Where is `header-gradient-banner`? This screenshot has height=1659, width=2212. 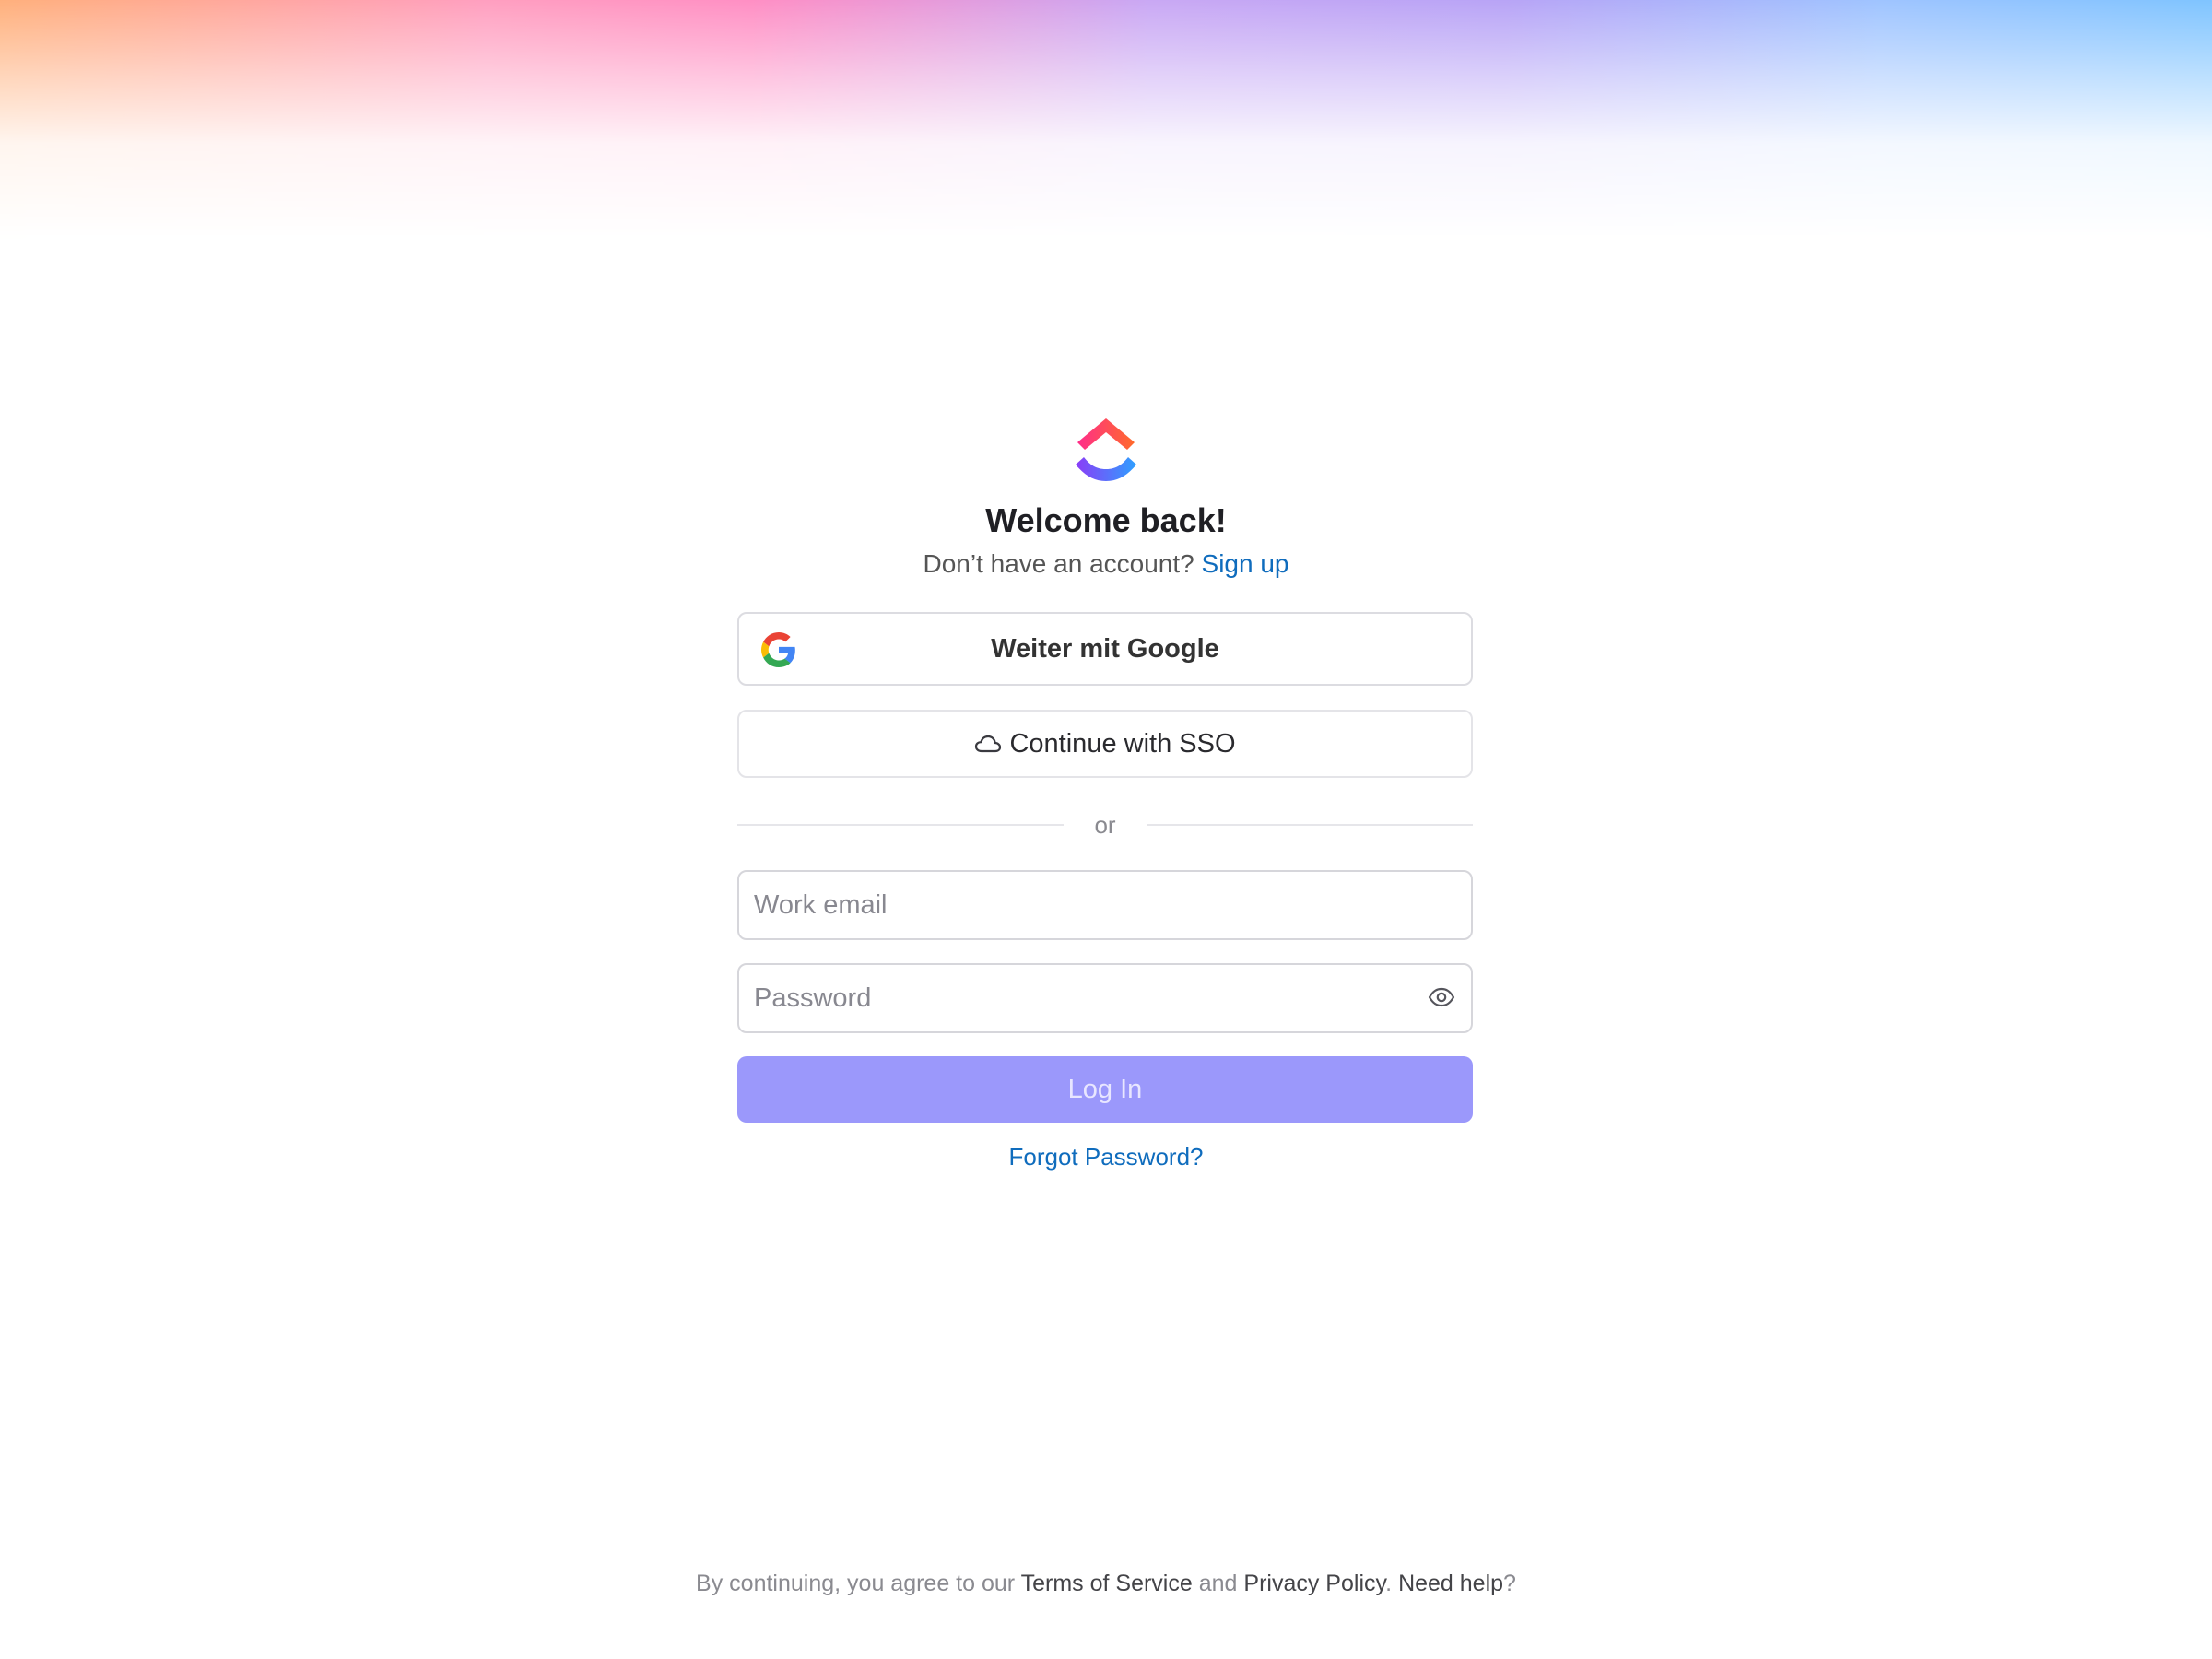
header-gradient-banner is located at coordinates (1106, 120).